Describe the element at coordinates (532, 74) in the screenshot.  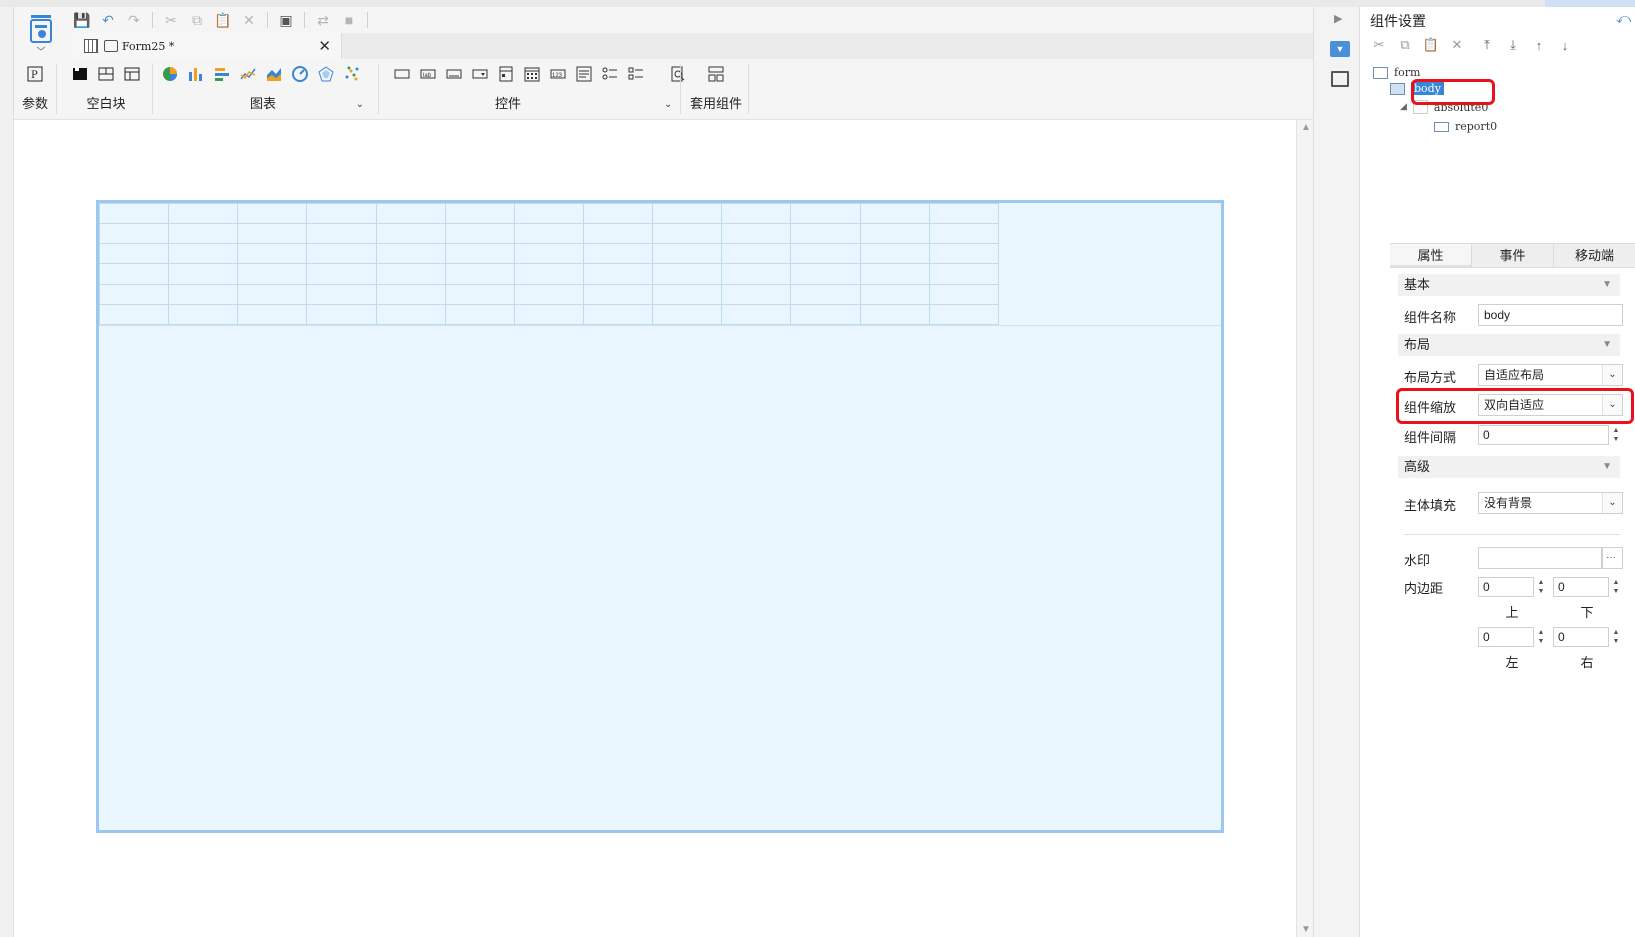
I see `calendar-icon` at that location.